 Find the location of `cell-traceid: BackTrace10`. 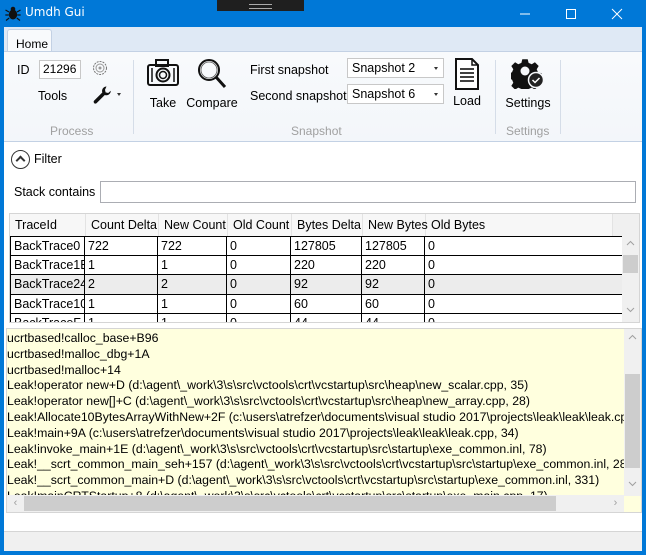

cell-traceid: BackTrace10 is located at coordinates (47, 304).